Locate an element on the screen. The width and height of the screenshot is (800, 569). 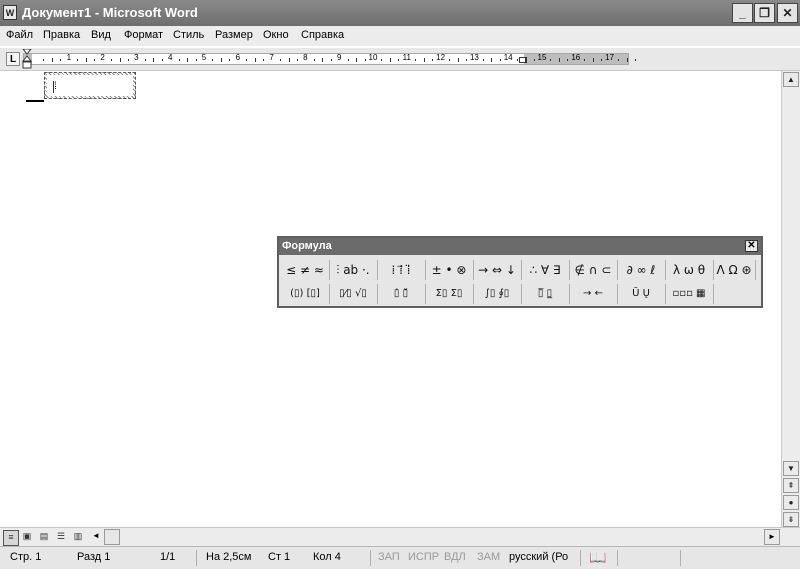
web-view-icon: ▣ is located at coordinates (27, 537).